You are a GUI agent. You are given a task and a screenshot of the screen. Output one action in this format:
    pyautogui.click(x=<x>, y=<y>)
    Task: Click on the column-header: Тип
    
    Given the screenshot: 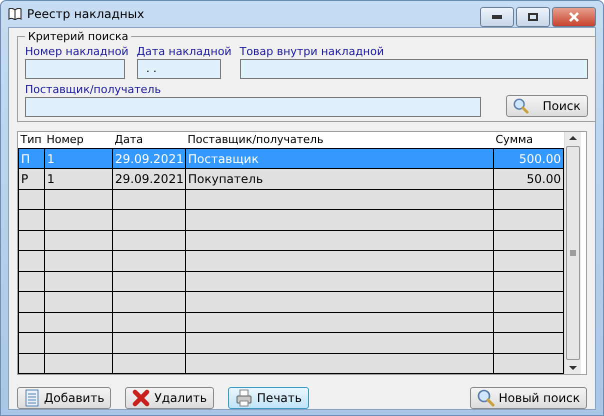 What is the action you would take?
    pyautogui.click(x=31, y=140)
    